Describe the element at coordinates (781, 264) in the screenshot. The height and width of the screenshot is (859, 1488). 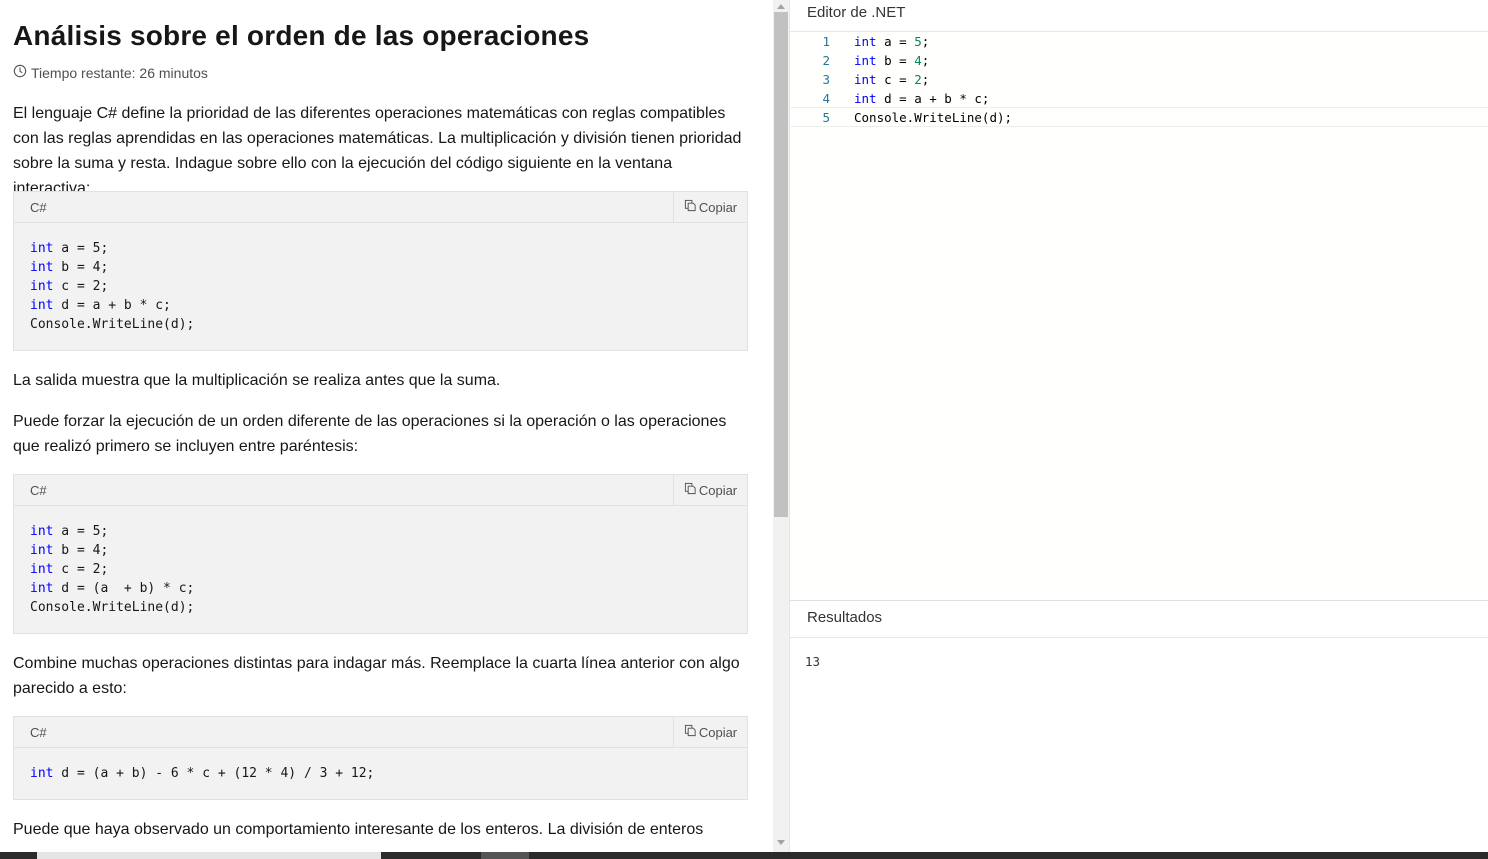
I see `scrollbar-thumb` at that location.